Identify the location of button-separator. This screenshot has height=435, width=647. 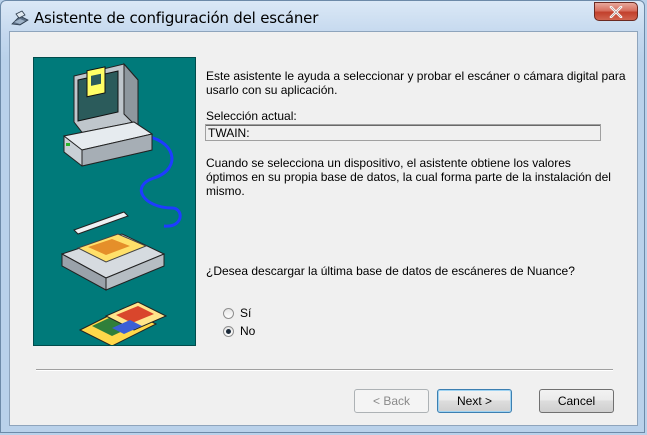
(324, 370).